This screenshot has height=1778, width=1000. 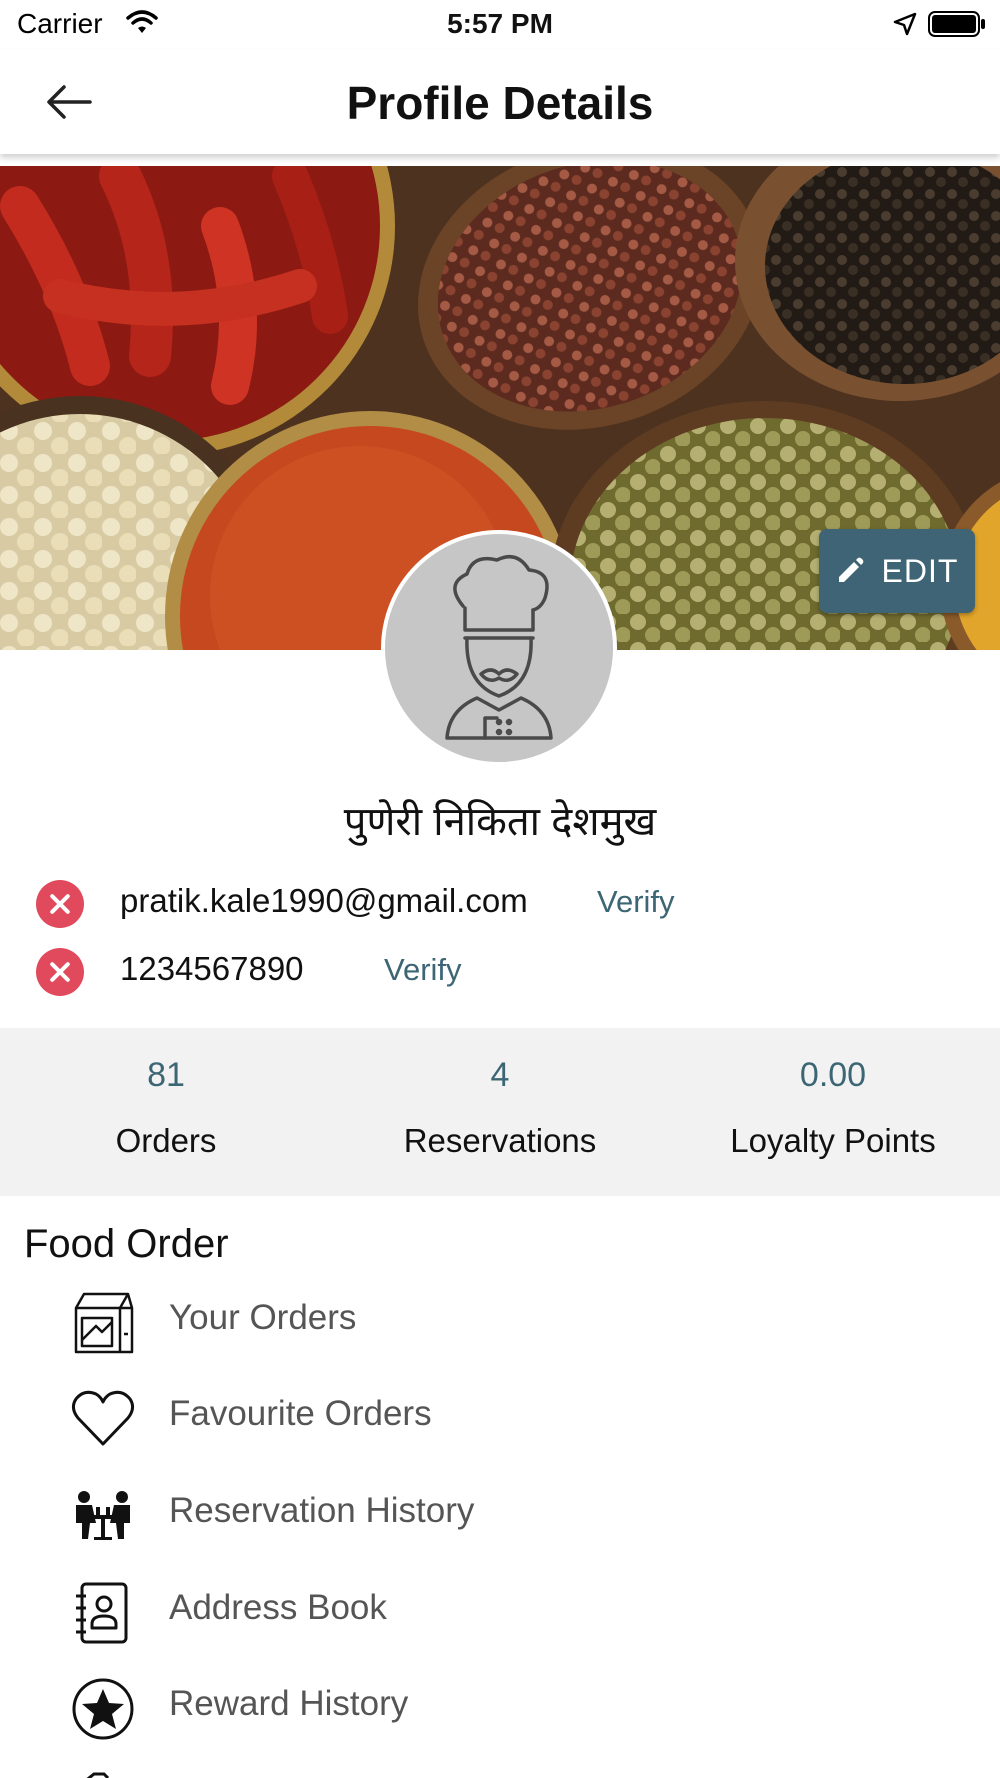 What do you see at coordinates (300, 1413) in the screenshot?
I see `menu-label: Favourite Orders` at bounding box center [300, 1413].